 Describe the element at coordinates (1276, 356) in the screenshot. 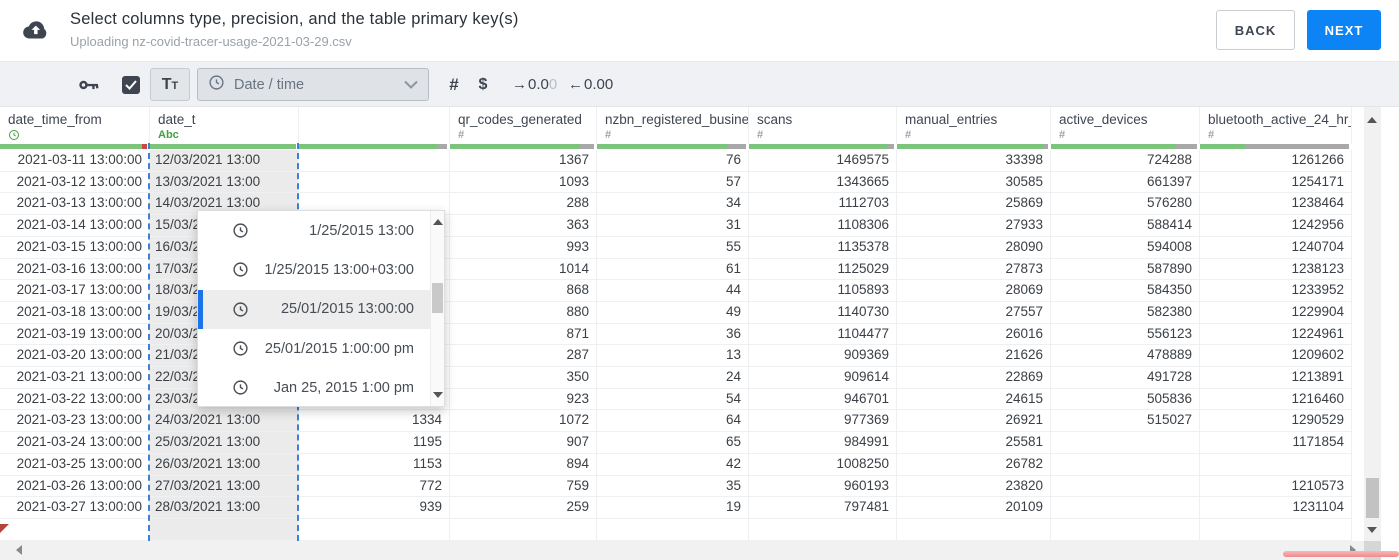

I see `table-cell: 1209602` at that location.